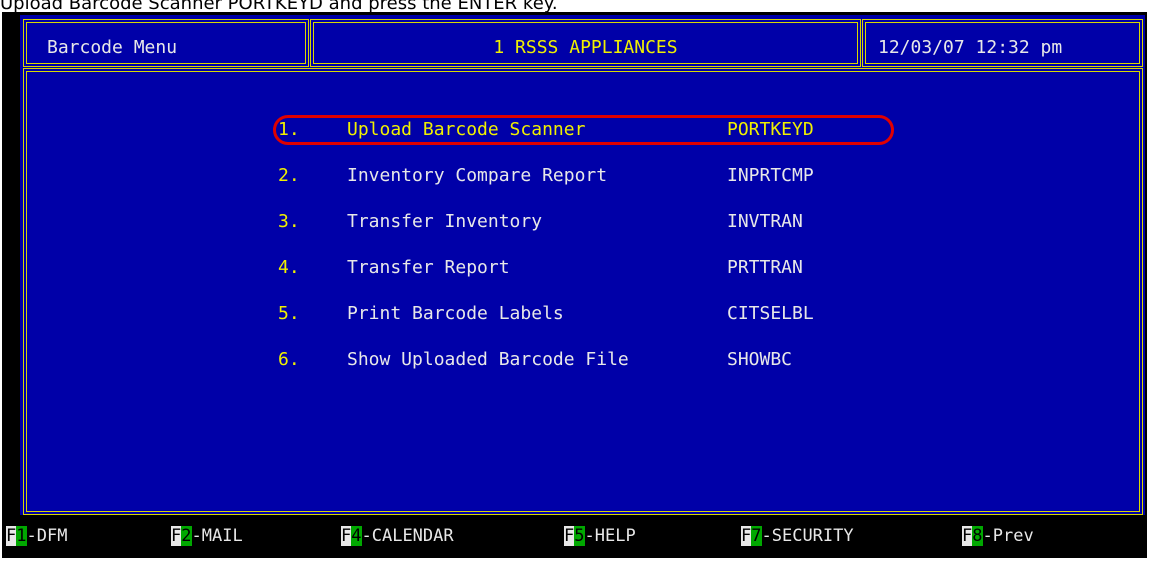  Describe the element at coordinates (760, 359) in the screenshot. I see `menu-item-code: SHOWBC` at that location.